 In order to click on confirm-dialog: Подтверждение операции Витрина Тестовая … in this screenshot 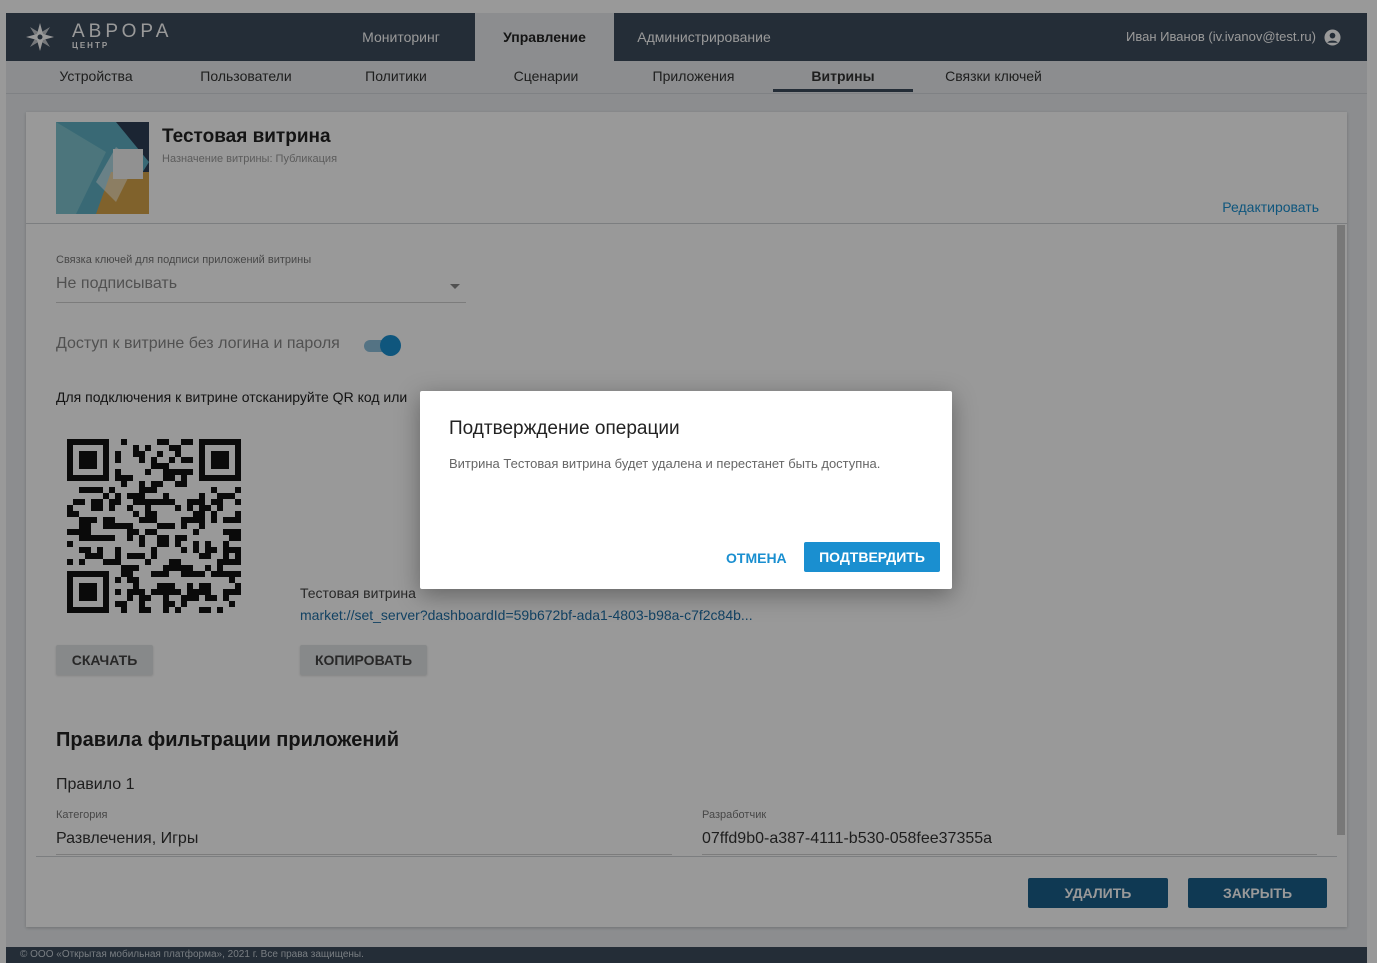, I will do `click(686, 490)`.